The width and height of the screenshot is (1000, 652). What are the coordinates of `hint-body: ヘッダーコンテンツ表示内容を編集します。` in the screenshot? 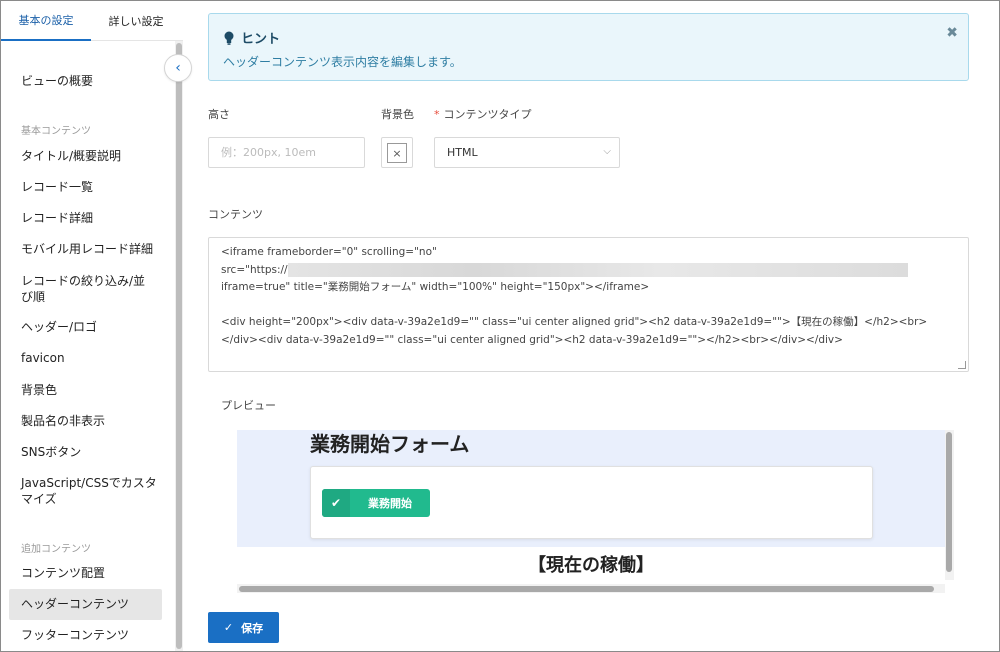 It's located at (342, 62).